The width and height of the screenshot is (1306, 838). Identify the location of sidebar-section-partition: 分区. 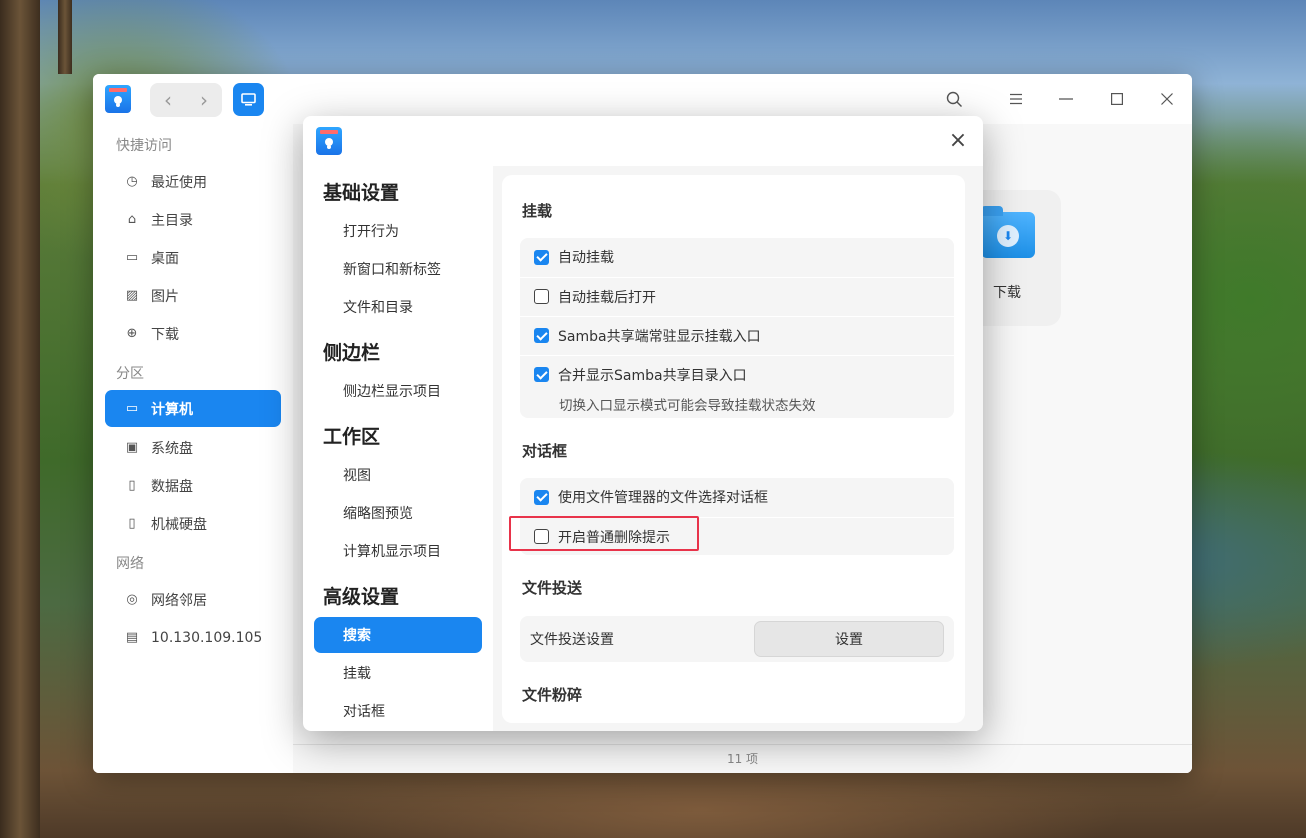
(130, 374).